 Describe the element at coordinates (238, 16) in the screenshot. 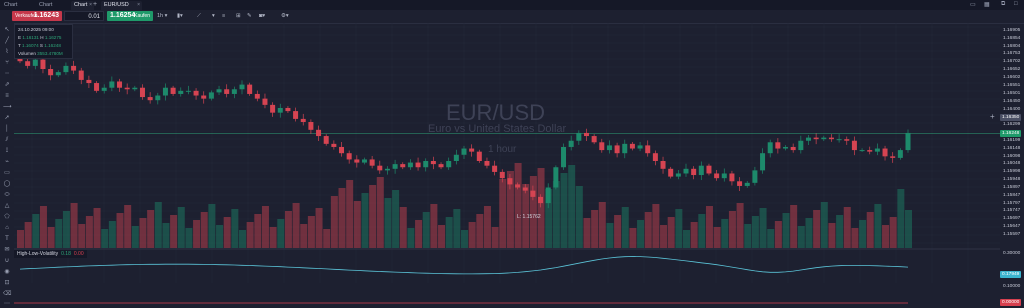

I see `template-icon: ⊞` at that location.